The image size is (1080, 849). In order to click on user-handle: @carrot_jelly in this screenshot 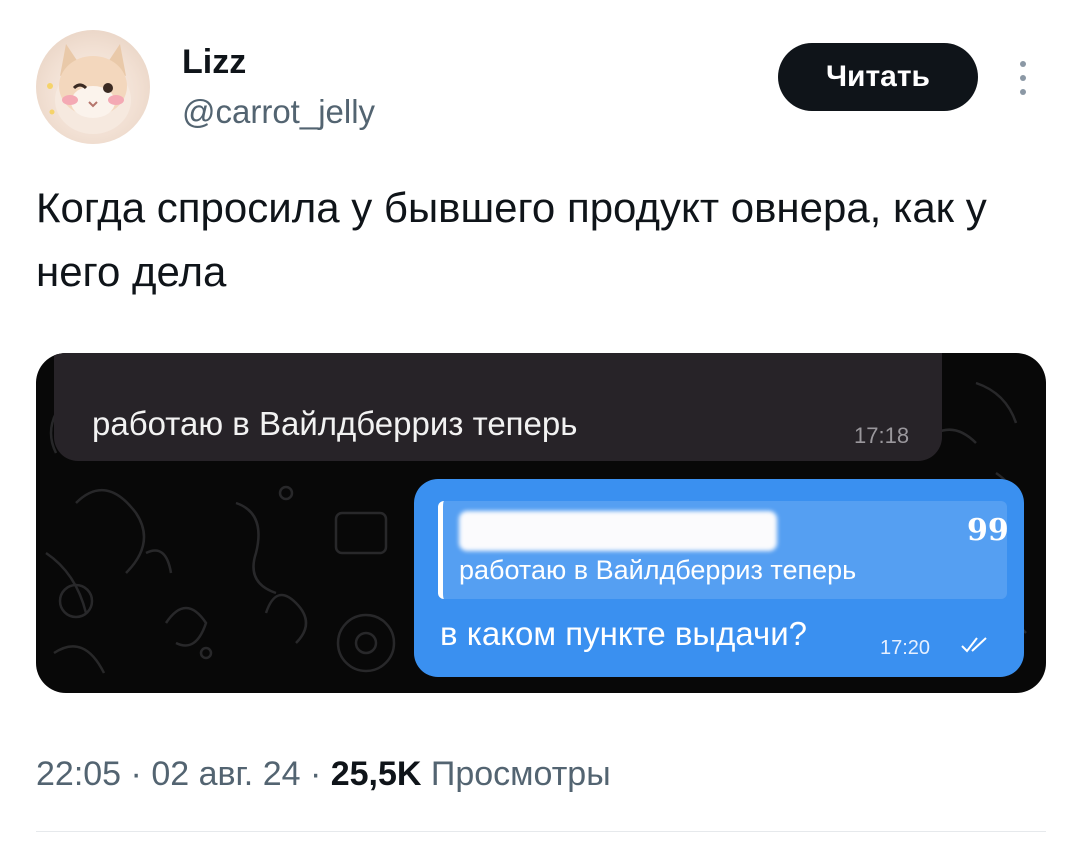, I will do `click(278, 112)`.